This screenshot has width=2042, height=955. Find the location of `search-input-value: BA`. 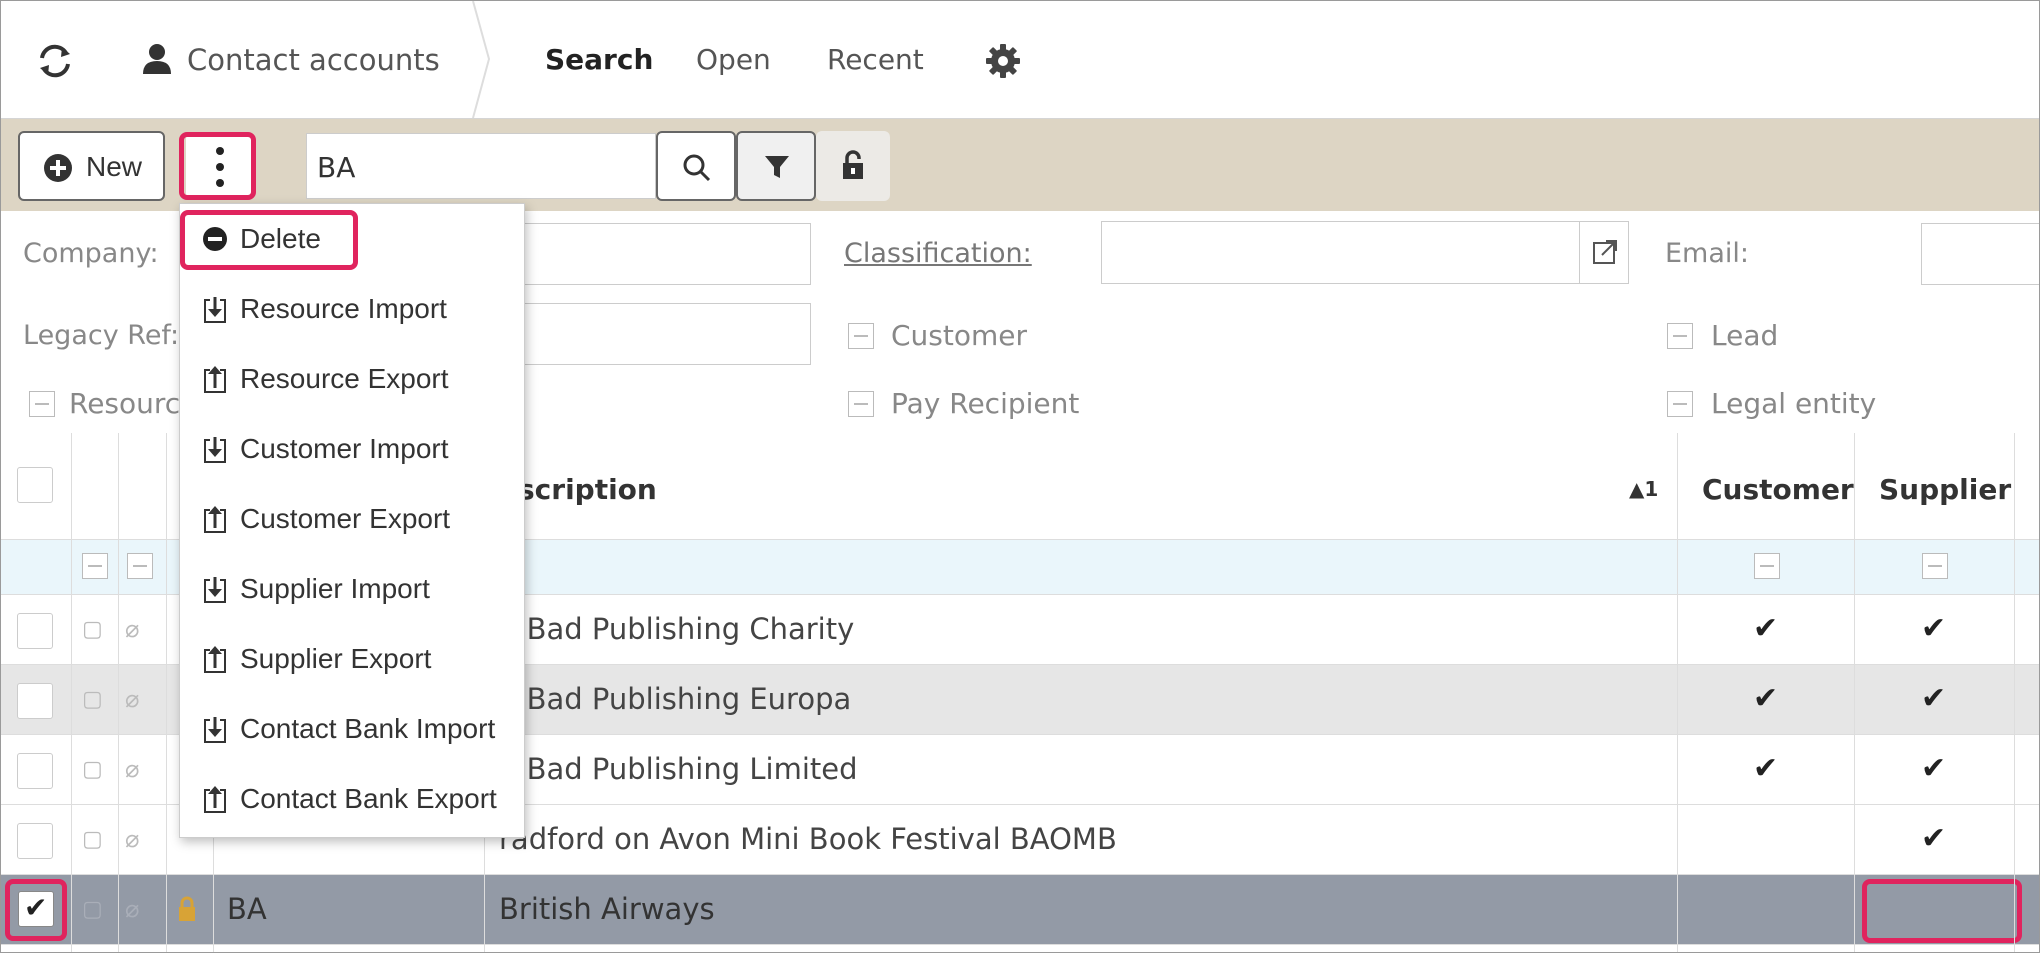

search-input-value: BA is located at coordinates (336, 167).